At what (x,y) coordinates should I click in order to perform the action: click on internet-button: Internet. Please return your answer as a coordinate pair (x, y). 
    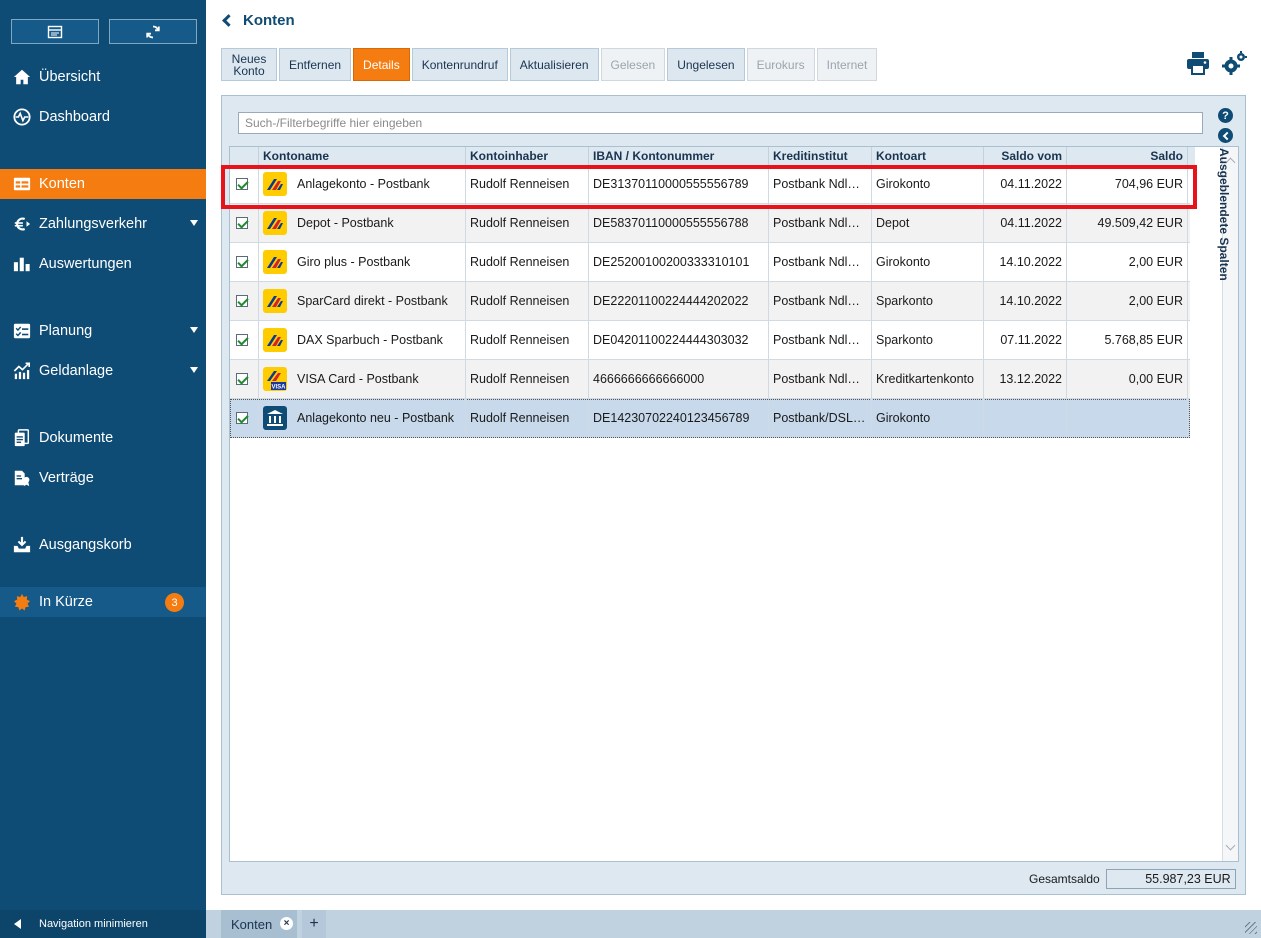
    Looking at the image, I should click on (847, 64).